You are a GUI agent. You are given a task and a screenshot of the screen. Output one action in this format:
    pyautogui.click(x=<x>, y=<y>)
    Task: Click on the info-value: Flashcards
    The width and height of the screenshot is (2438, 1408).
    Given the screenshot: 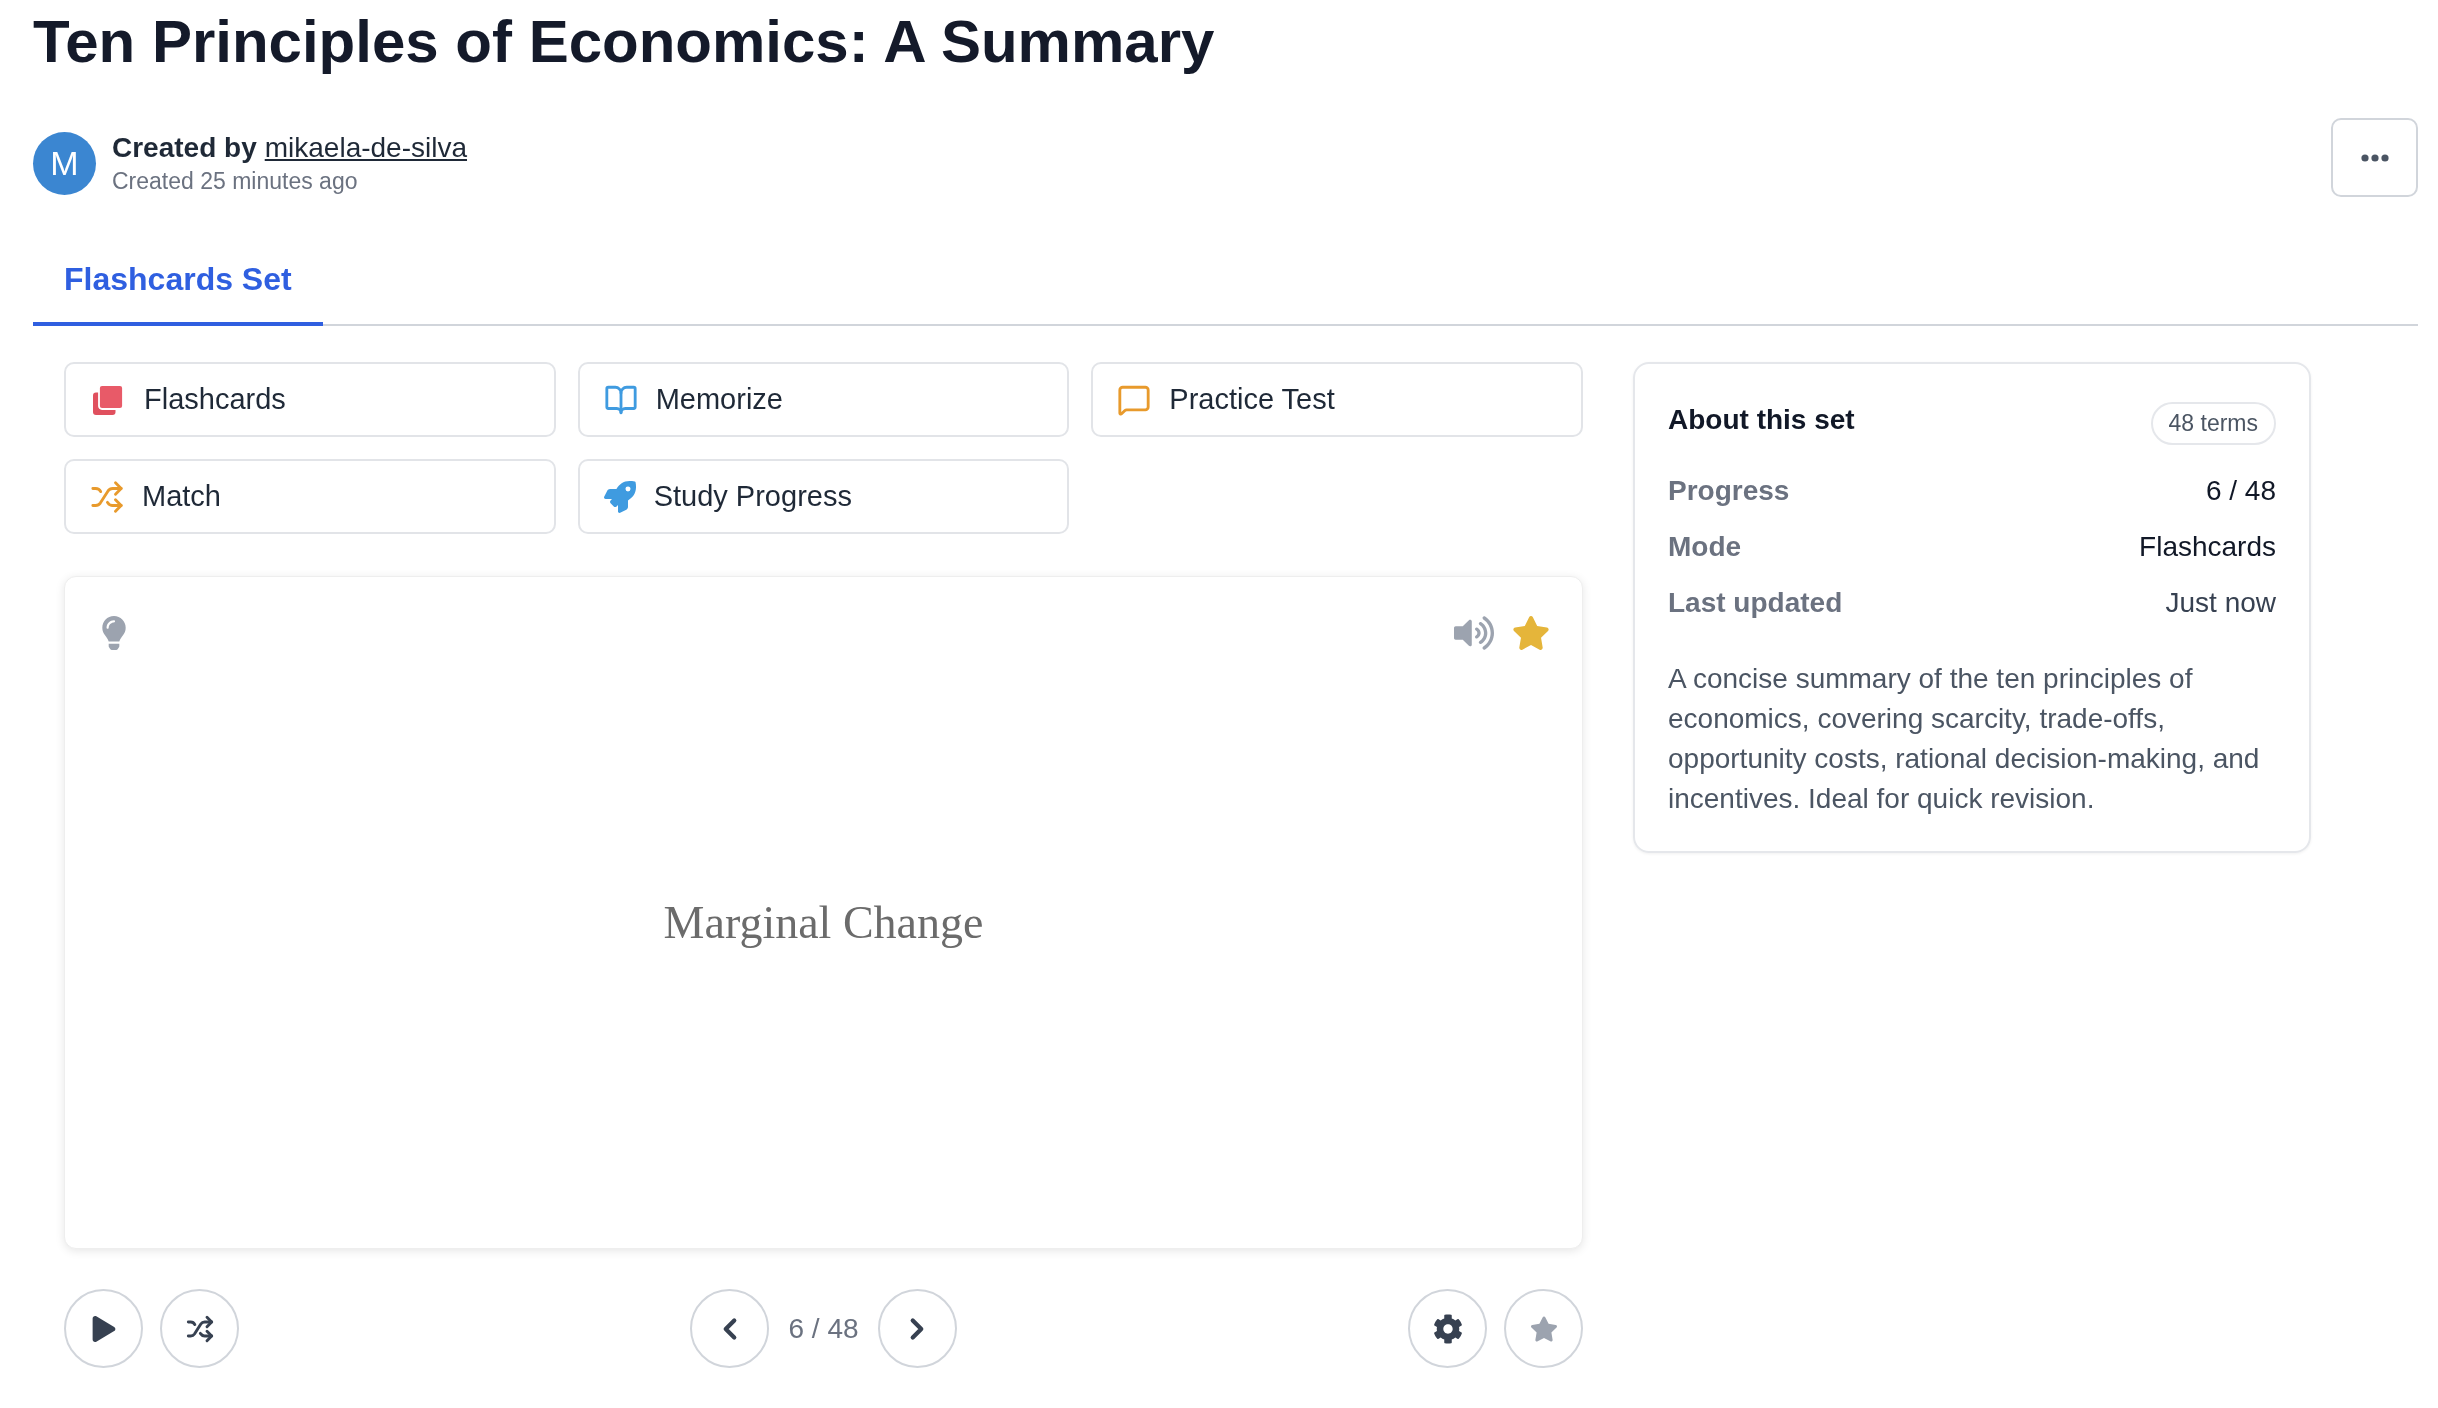 What is the action you would take?
    pyautogui.click(x=2207, y=547)
    